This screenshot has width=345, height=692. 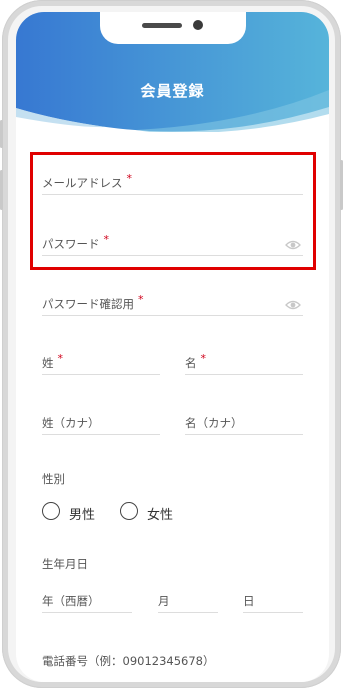 I want to click on gender-label: 性別, so click(x=53, y=479).